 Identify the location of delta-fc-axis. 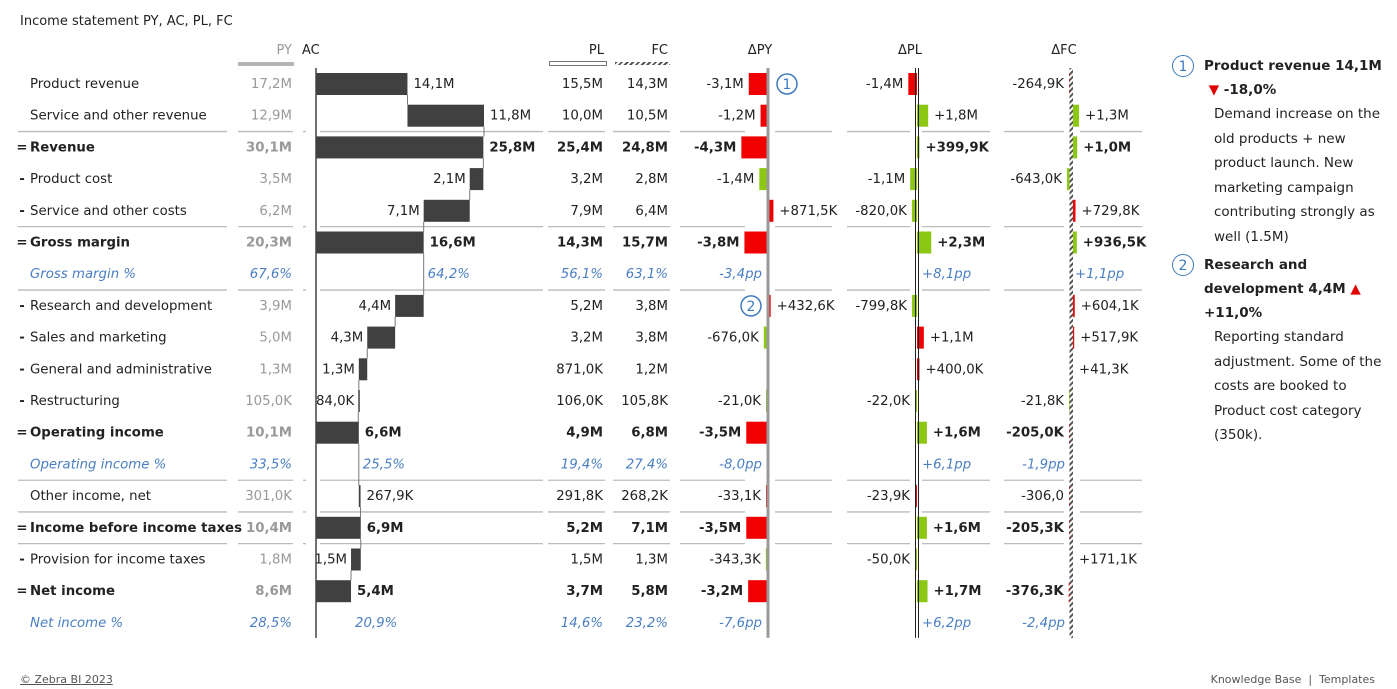
(1071, 353).